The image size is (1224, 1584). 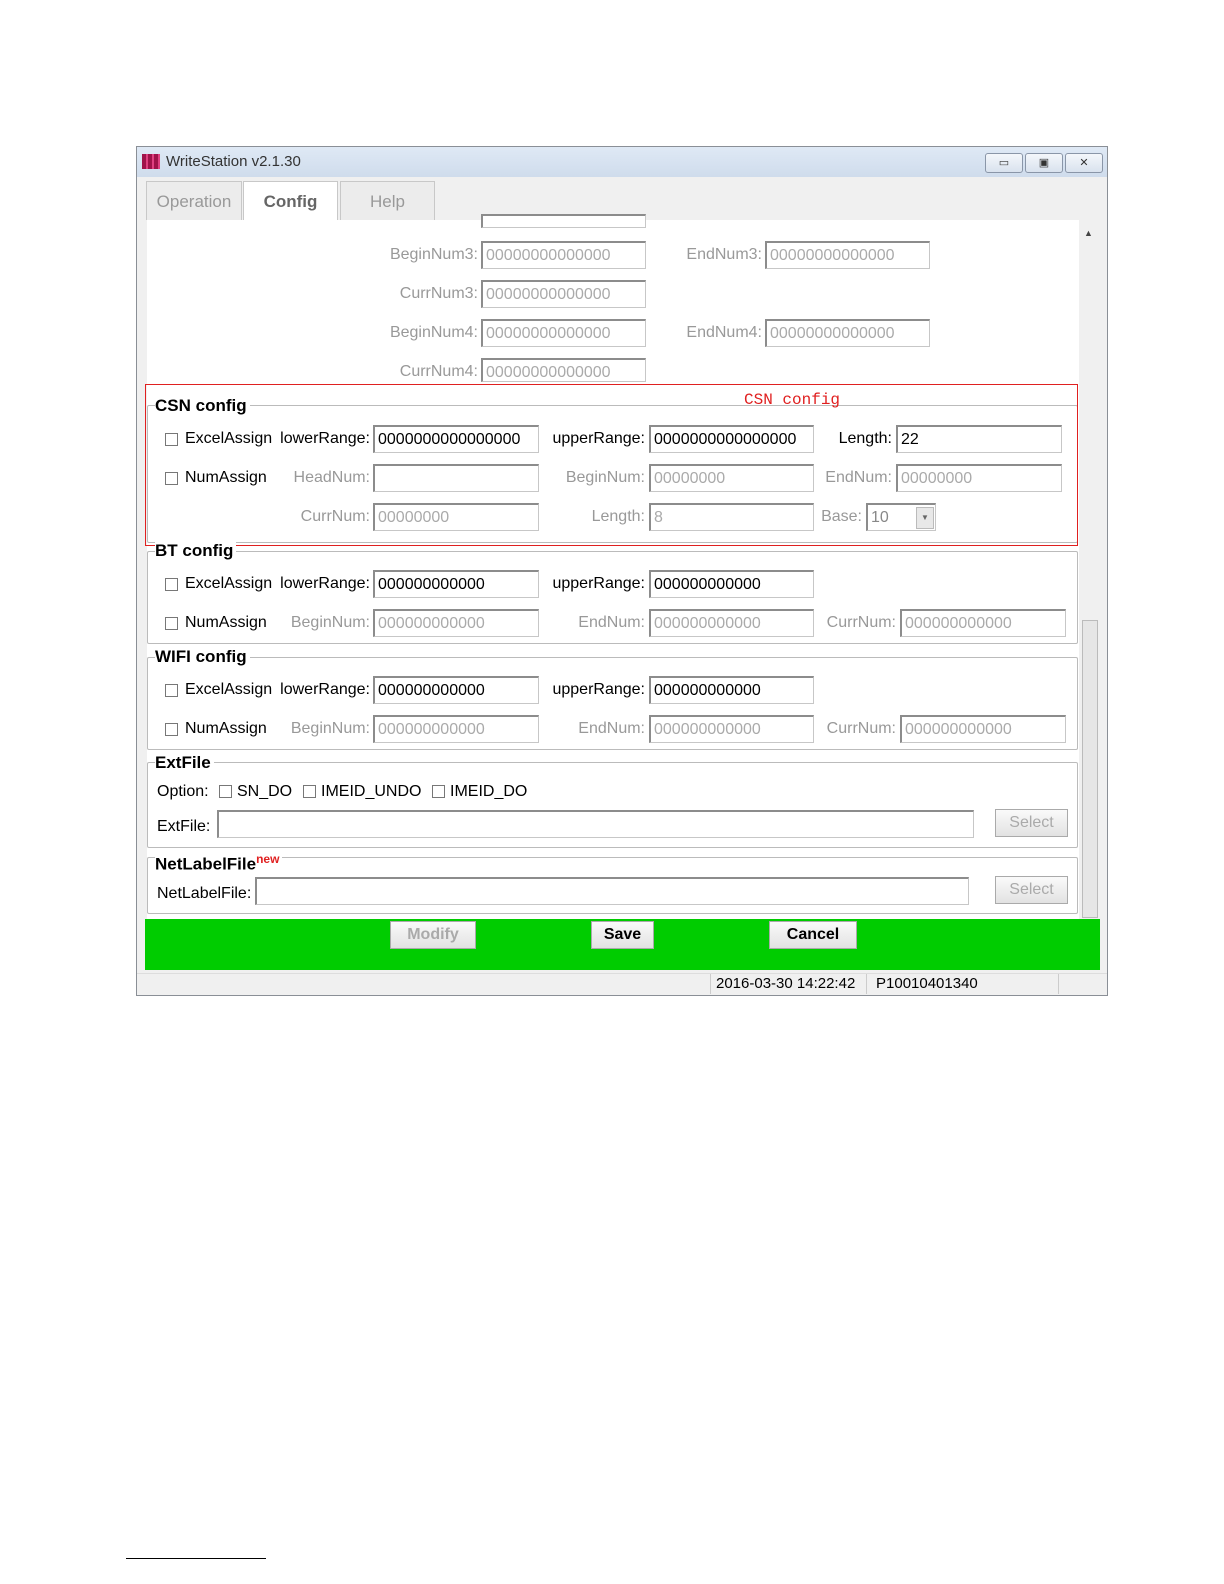 What do you see at coordinates (456, 478) in the screenshot?
I see `csn-head-num-input` at bounding box center [456, 478].